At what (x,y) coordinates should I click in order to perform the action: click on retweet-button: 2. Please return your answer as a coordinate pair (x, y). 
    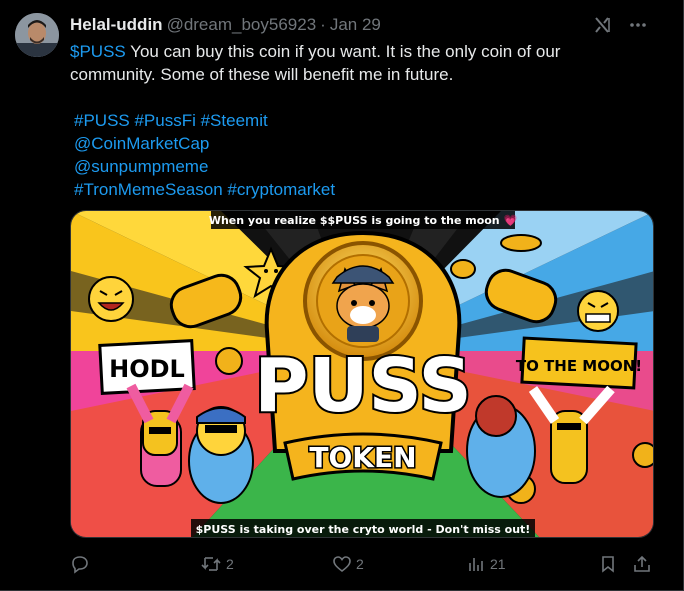
    Looking at the image, I should click on (217, 564).